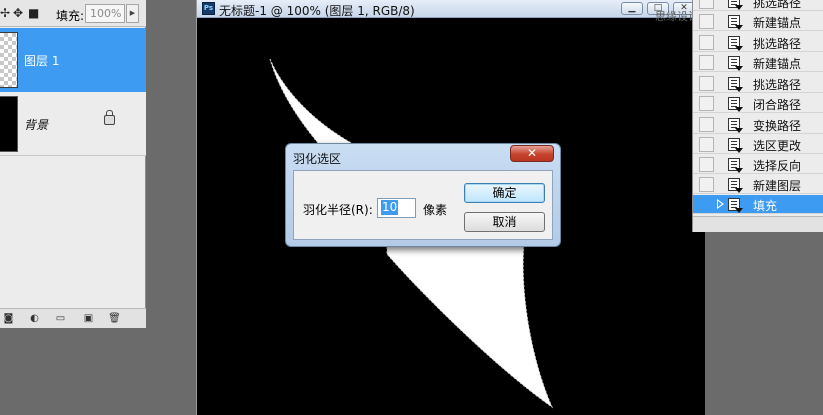 This screenshot has width=823, height=415. Describe the element at coordinates (18, 13) in the screenshot. I see `move-lock-icon: ✥` at that location.